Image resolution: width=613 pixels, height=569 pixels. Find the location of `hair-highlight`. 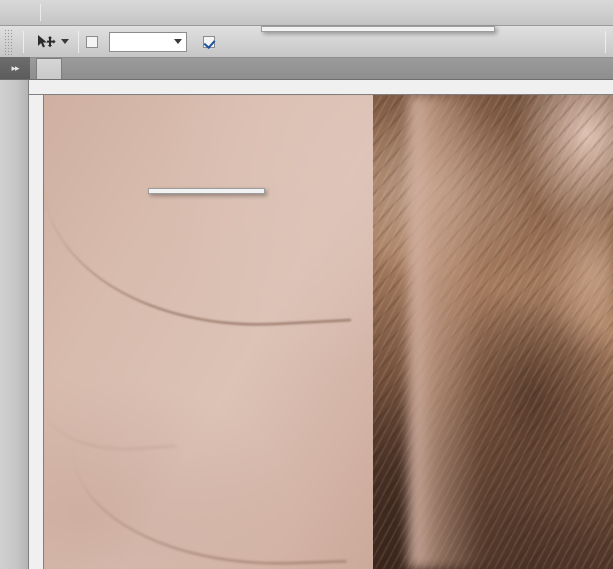

hair-highlight is located at coordinates (568, 315).